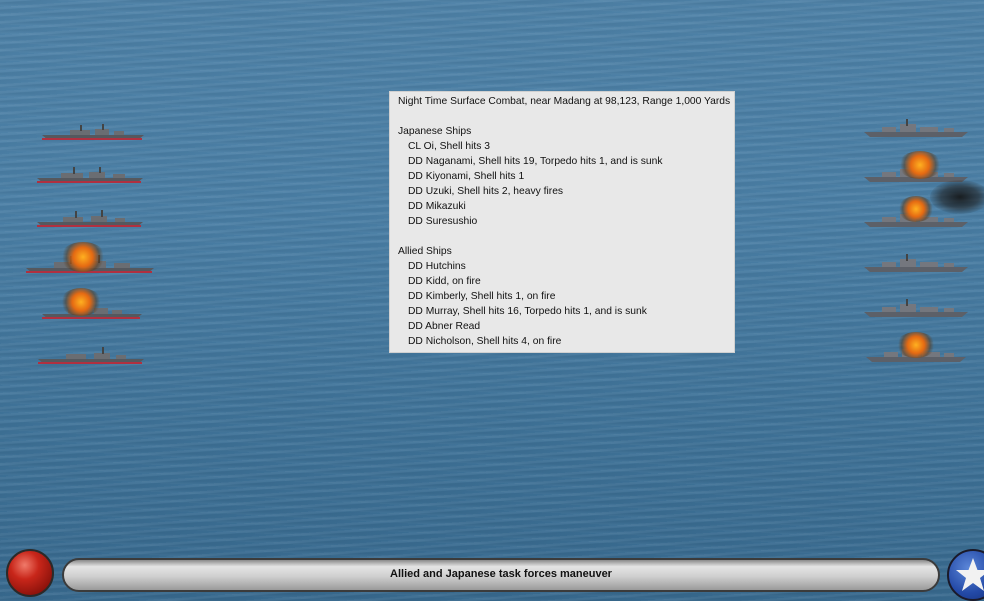 The image size is (984, 601). Describe the element at coordinates (443, 221) in the screenshot. I see `japanese-ship-entry: DD Suresushio` at that location.